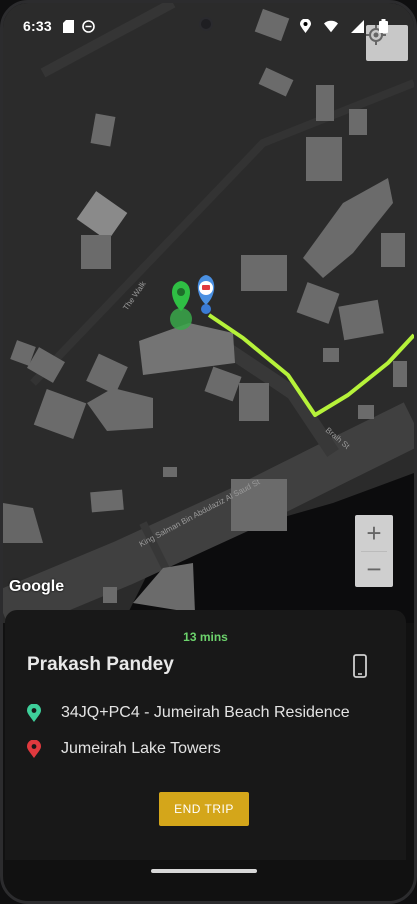 This screenshot has height=904, width=417. I want to click on zoom-controls: + −, so click(374, 551).